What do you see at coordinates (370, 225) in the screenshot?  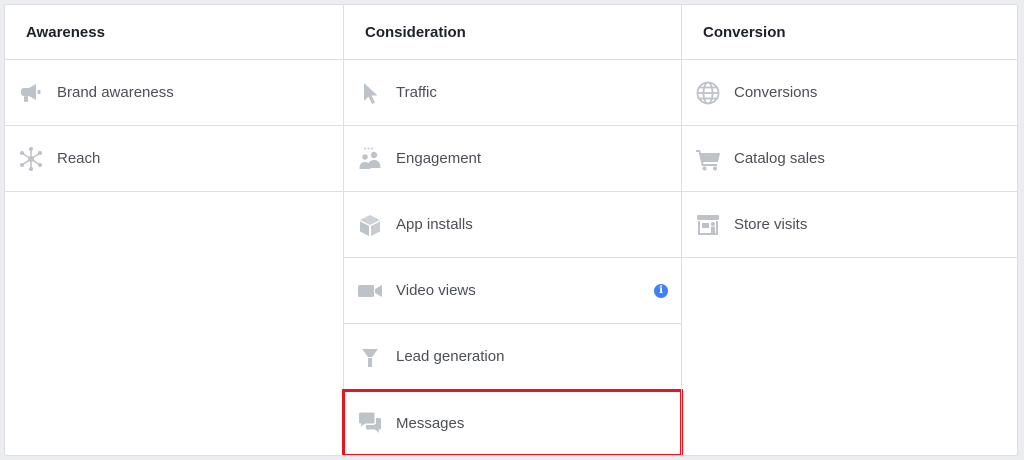 I see `cube-icon` at bounding box center [370, 225].